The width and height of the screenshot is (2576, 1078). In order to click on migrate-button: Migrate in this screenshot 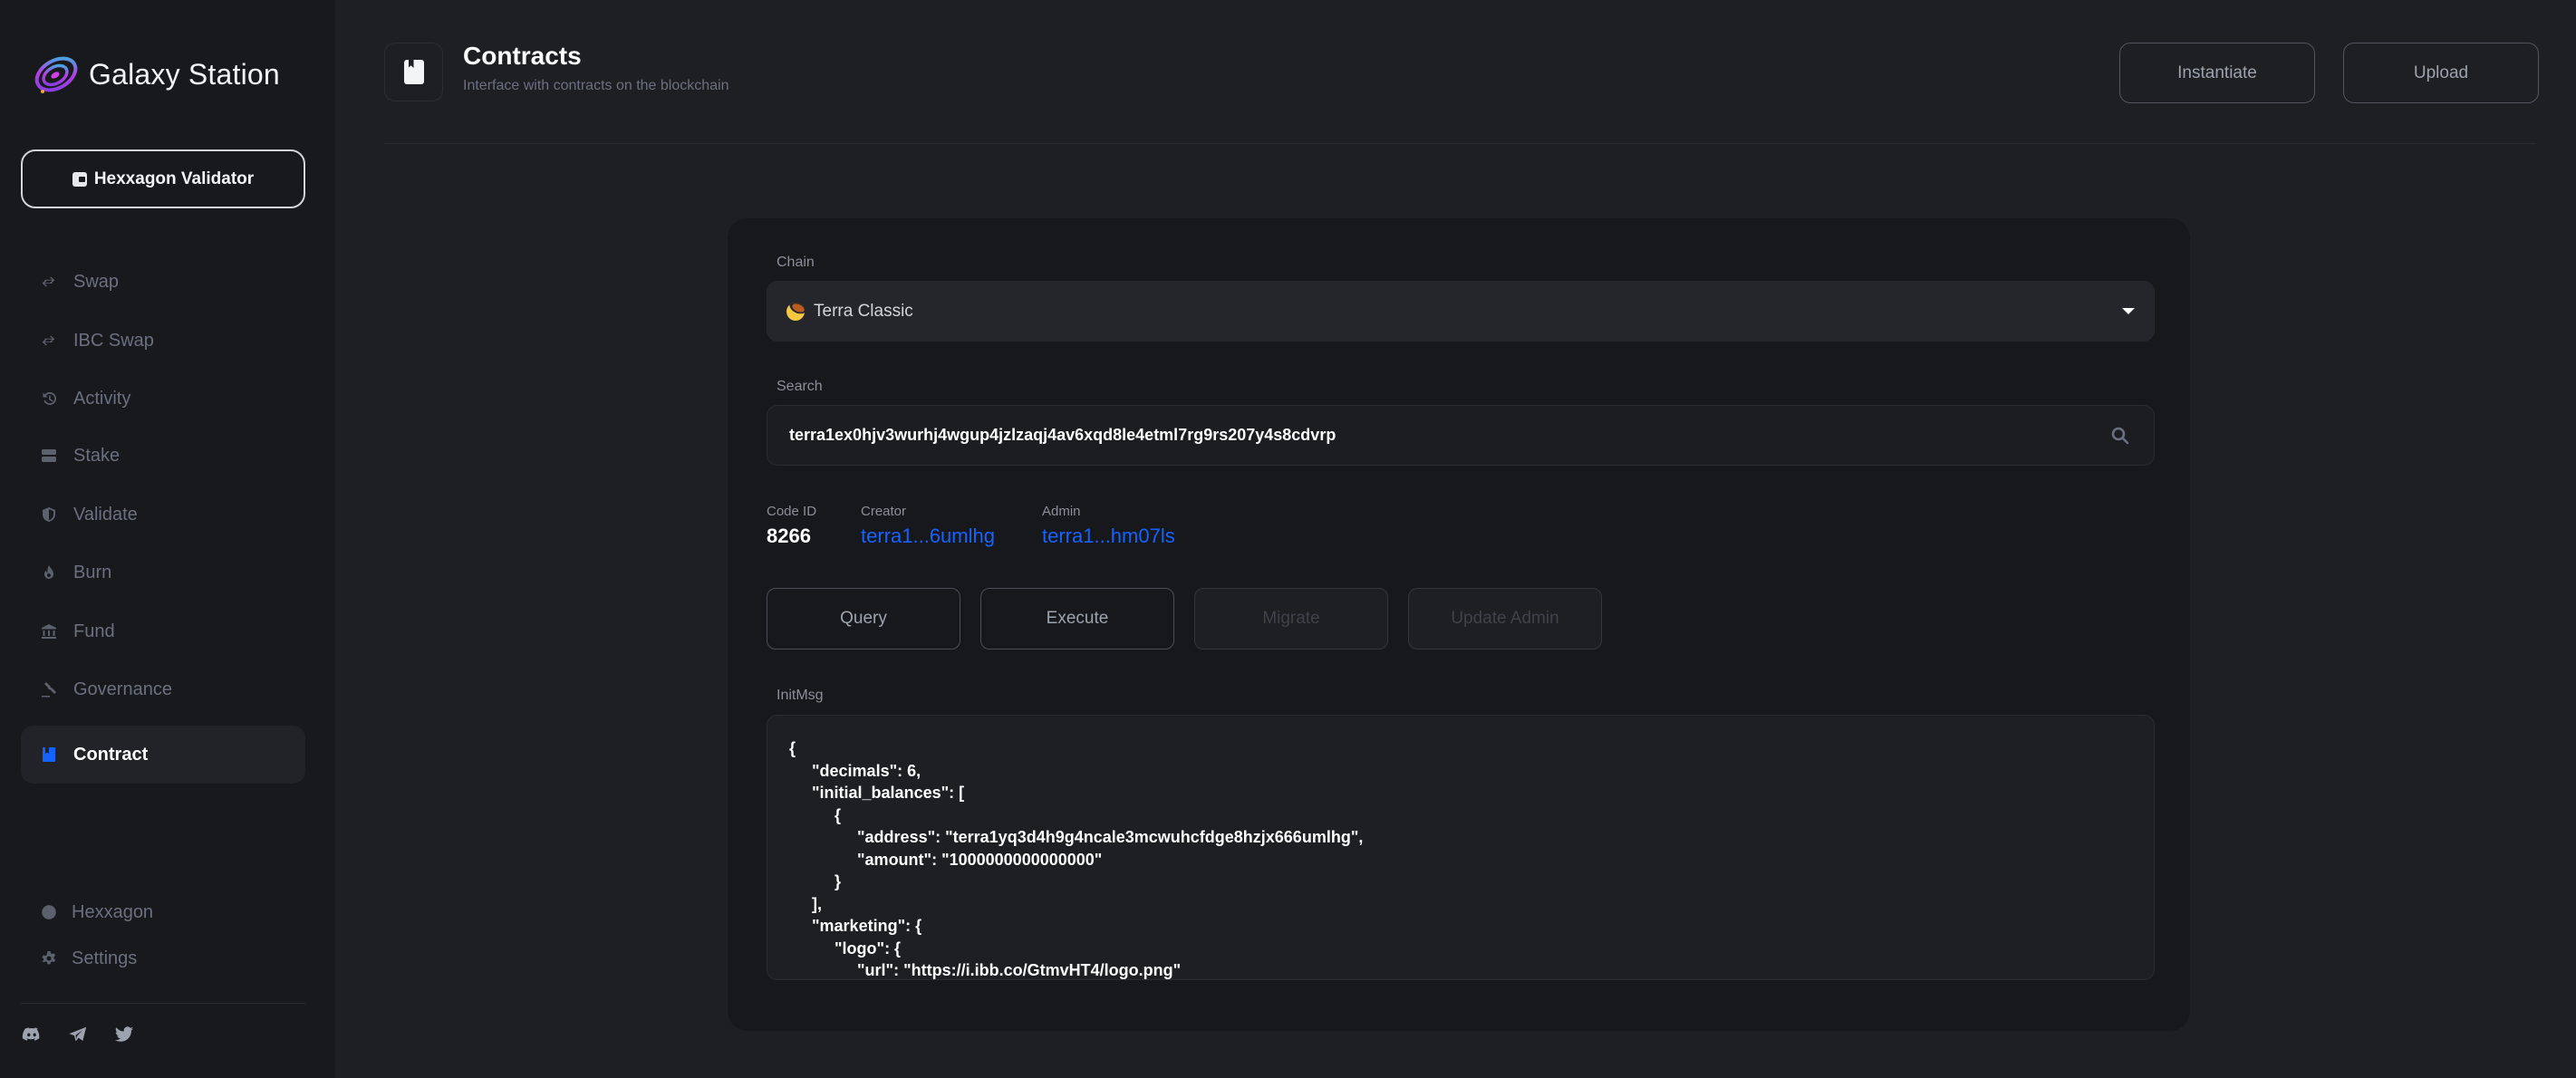, I will do `click(1291, 619)`.